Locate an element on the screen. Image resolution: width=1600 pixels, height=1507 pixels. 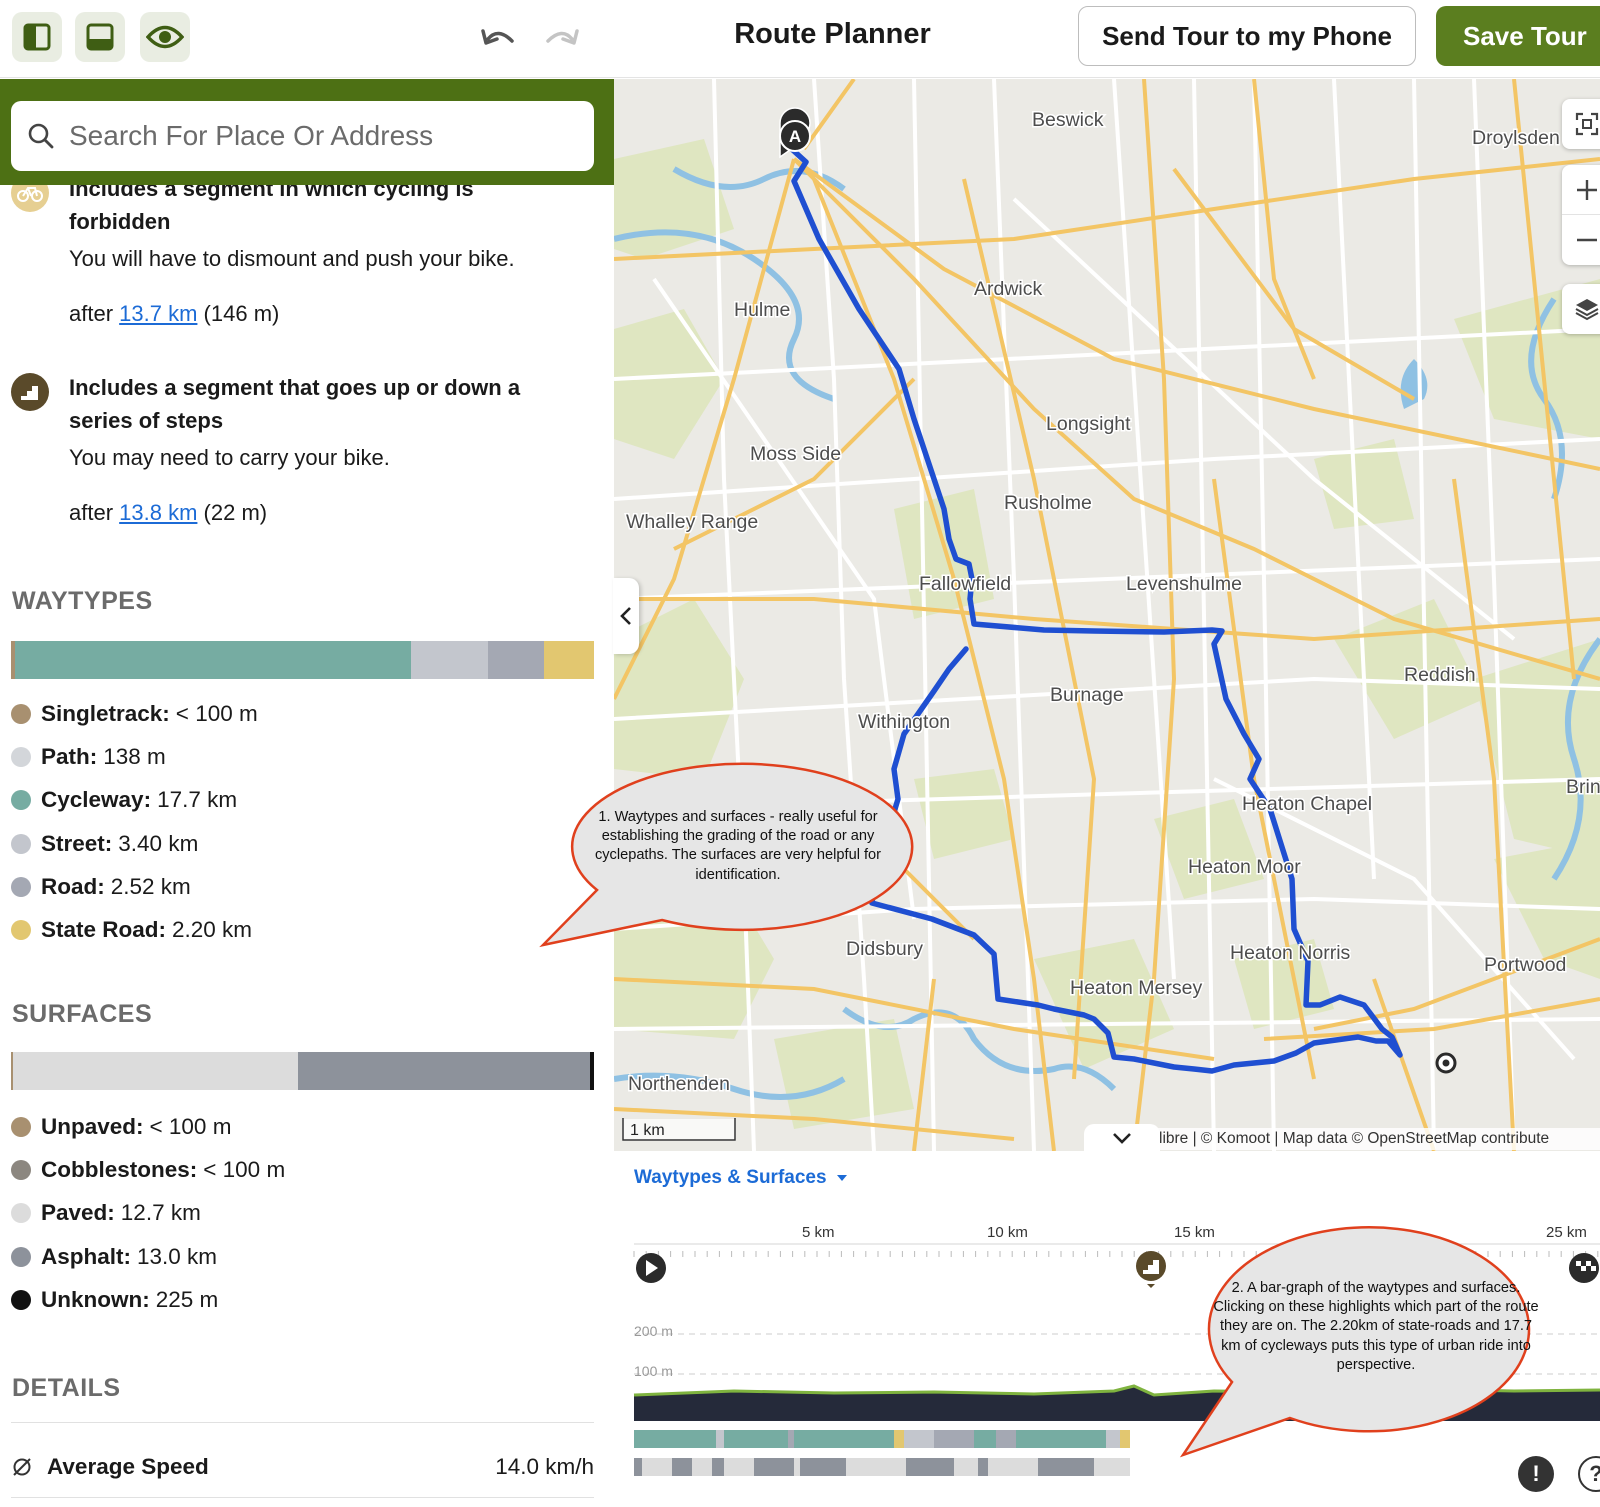
finish-flag-icon is located at coordinates (1584, 1268).